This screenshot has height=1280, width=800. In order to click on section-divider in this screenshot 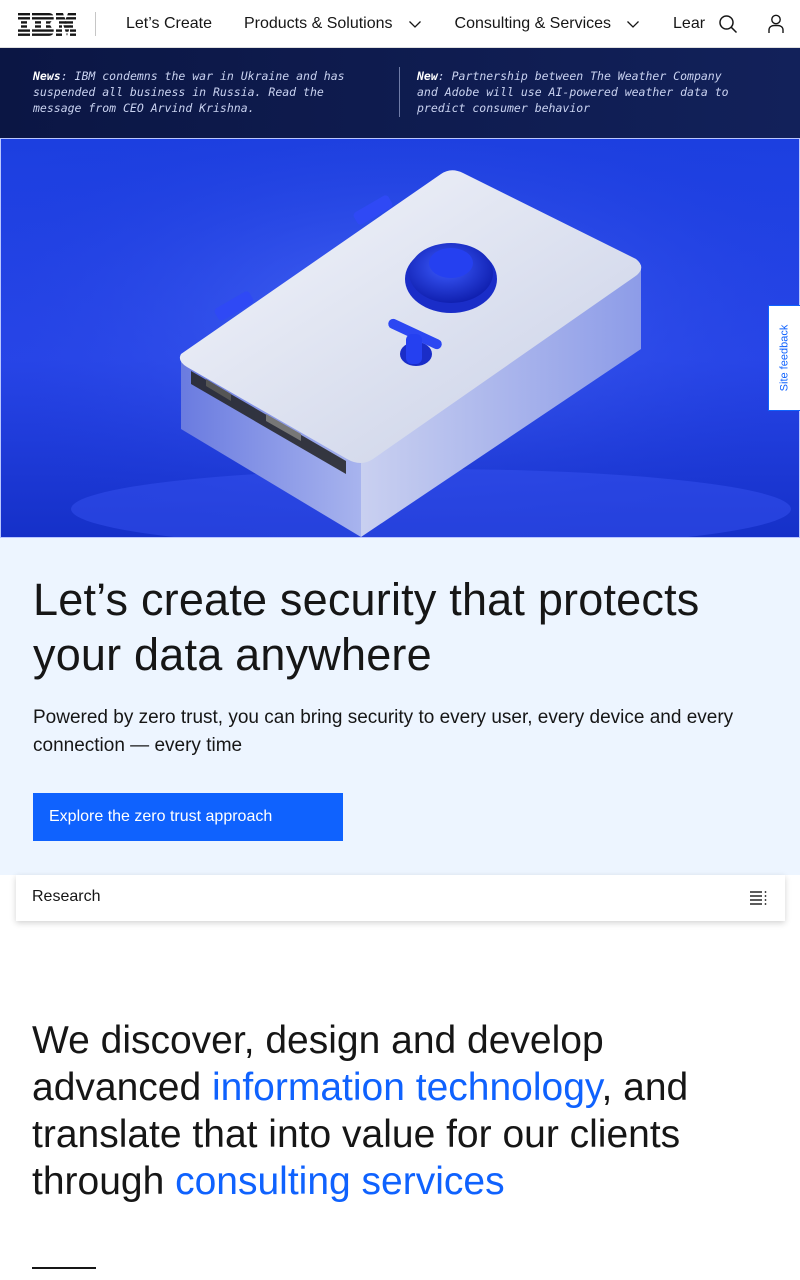, I will do `click(64, 1268)`.